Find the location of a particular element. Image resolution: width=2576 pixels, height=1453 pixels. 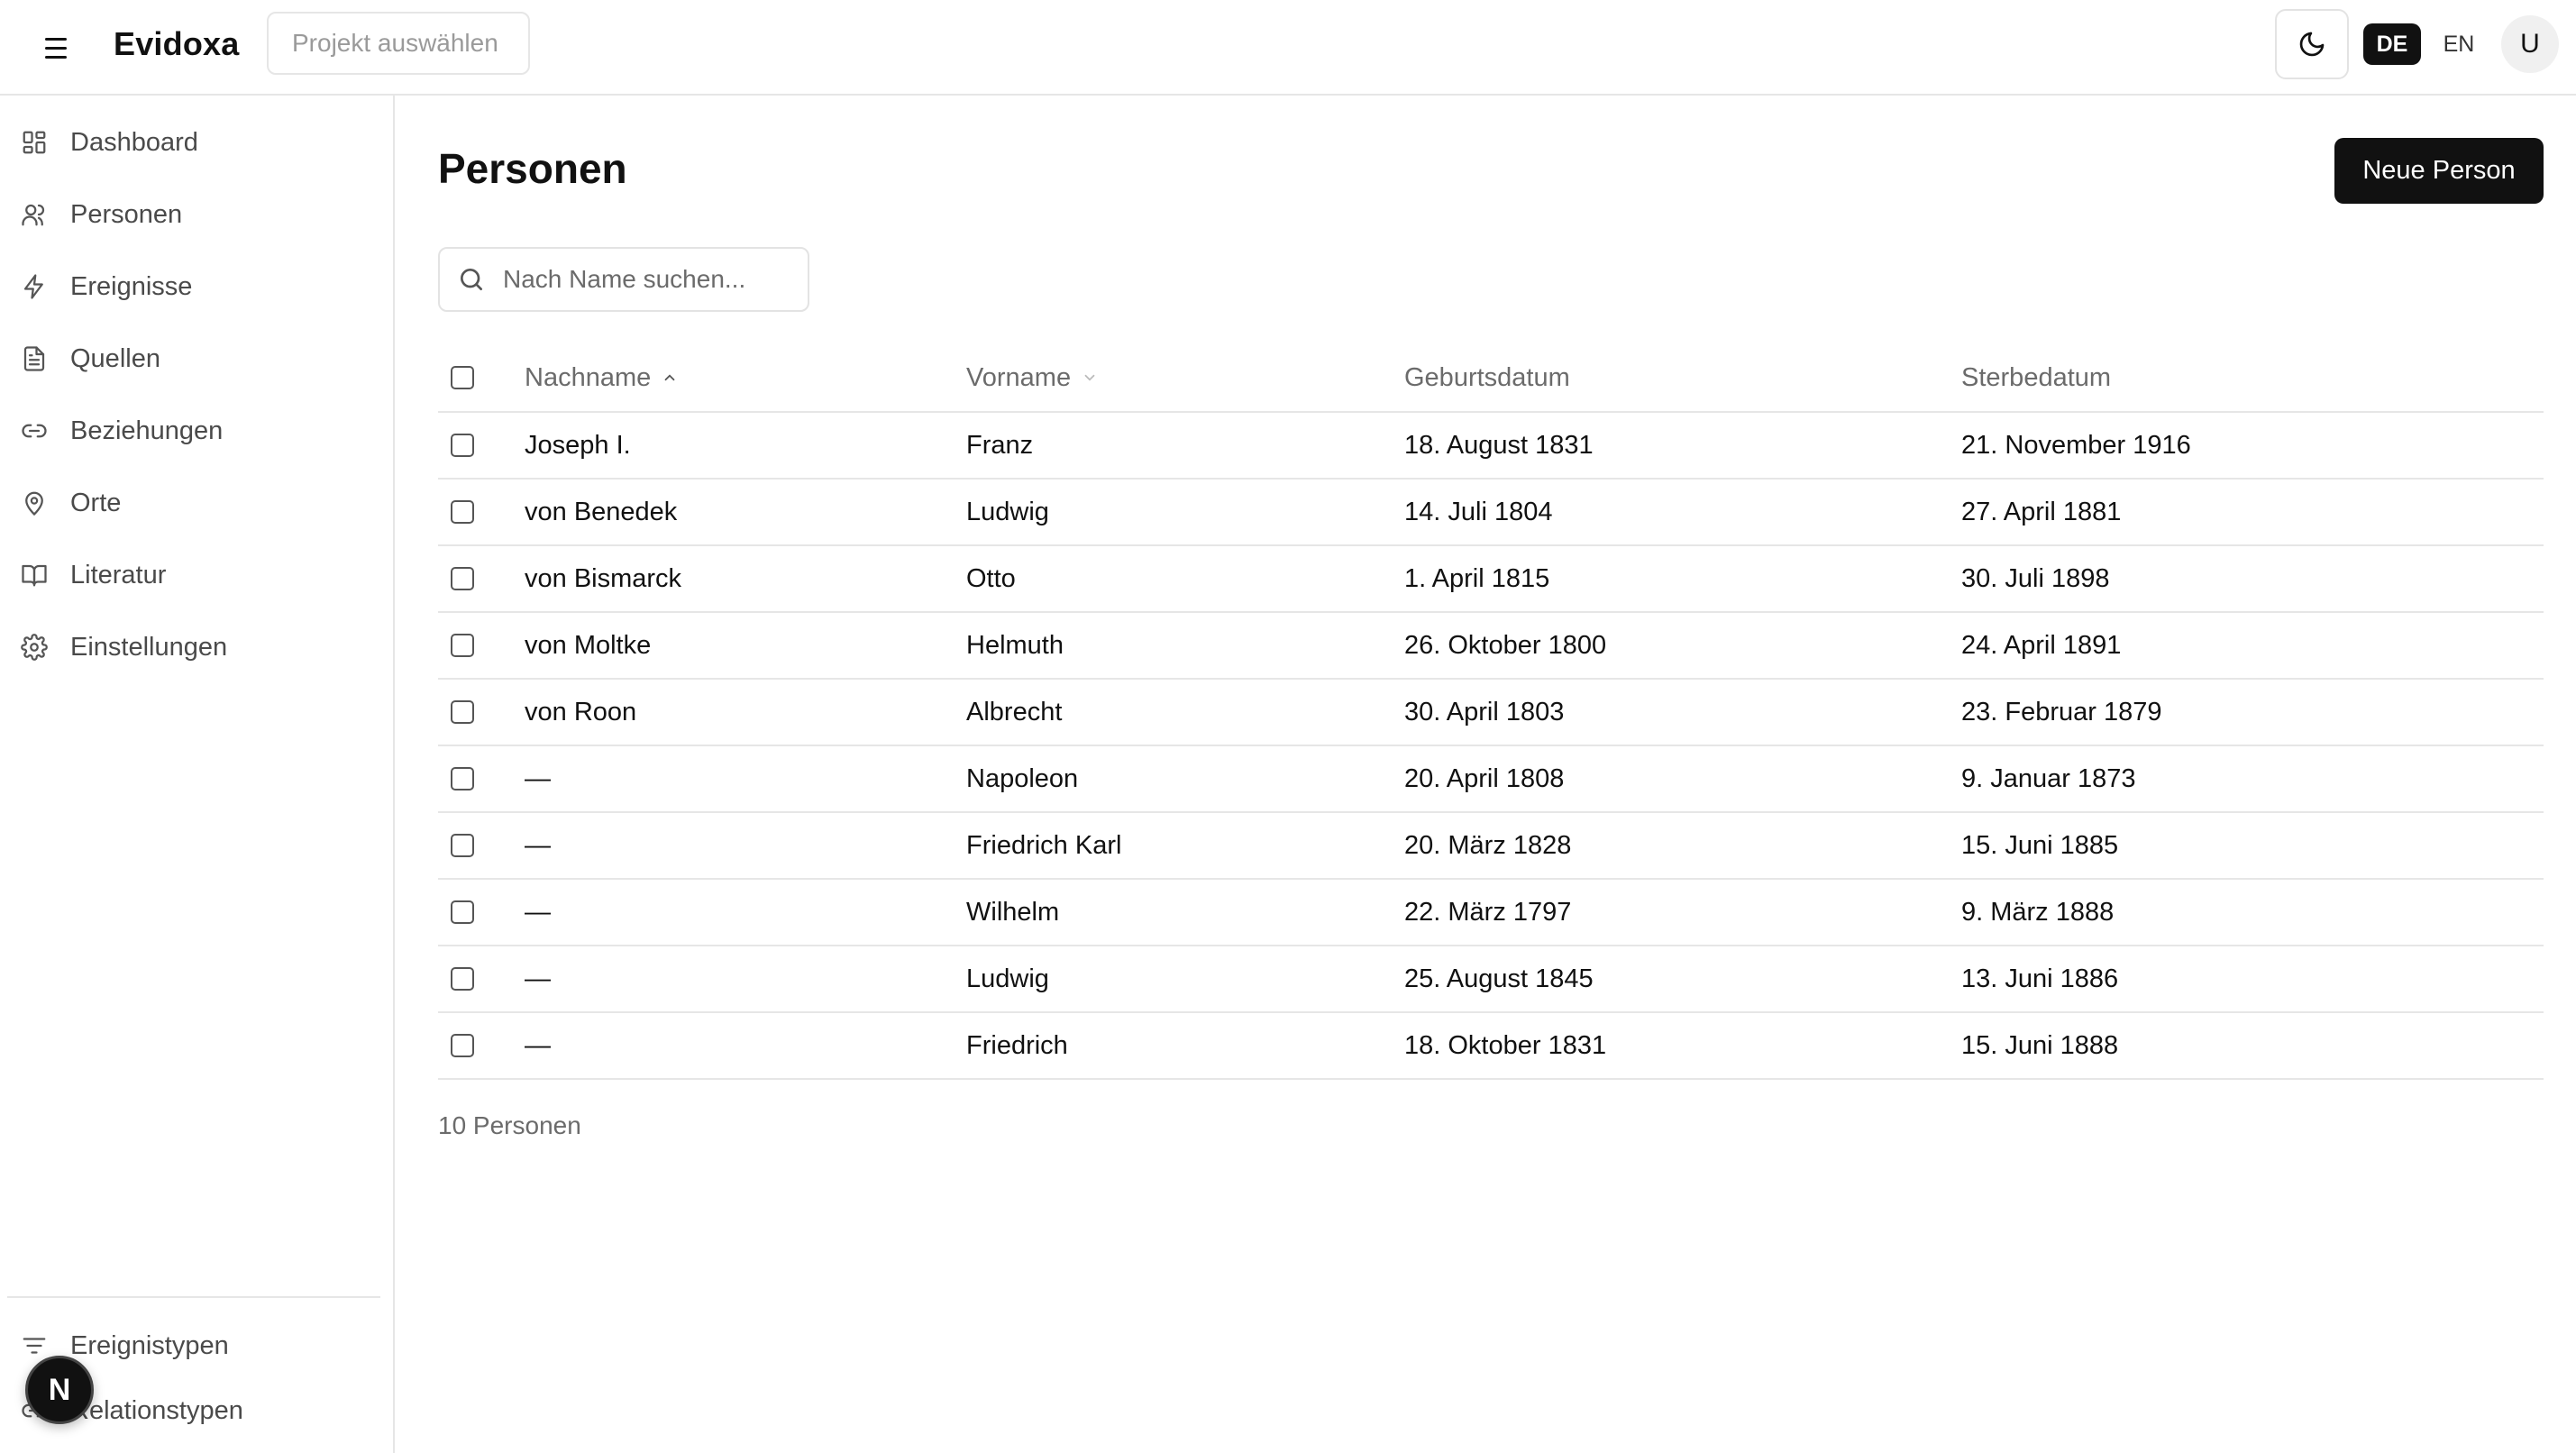

column-header-nachname: Nachname is located at coordinates (601, 377).